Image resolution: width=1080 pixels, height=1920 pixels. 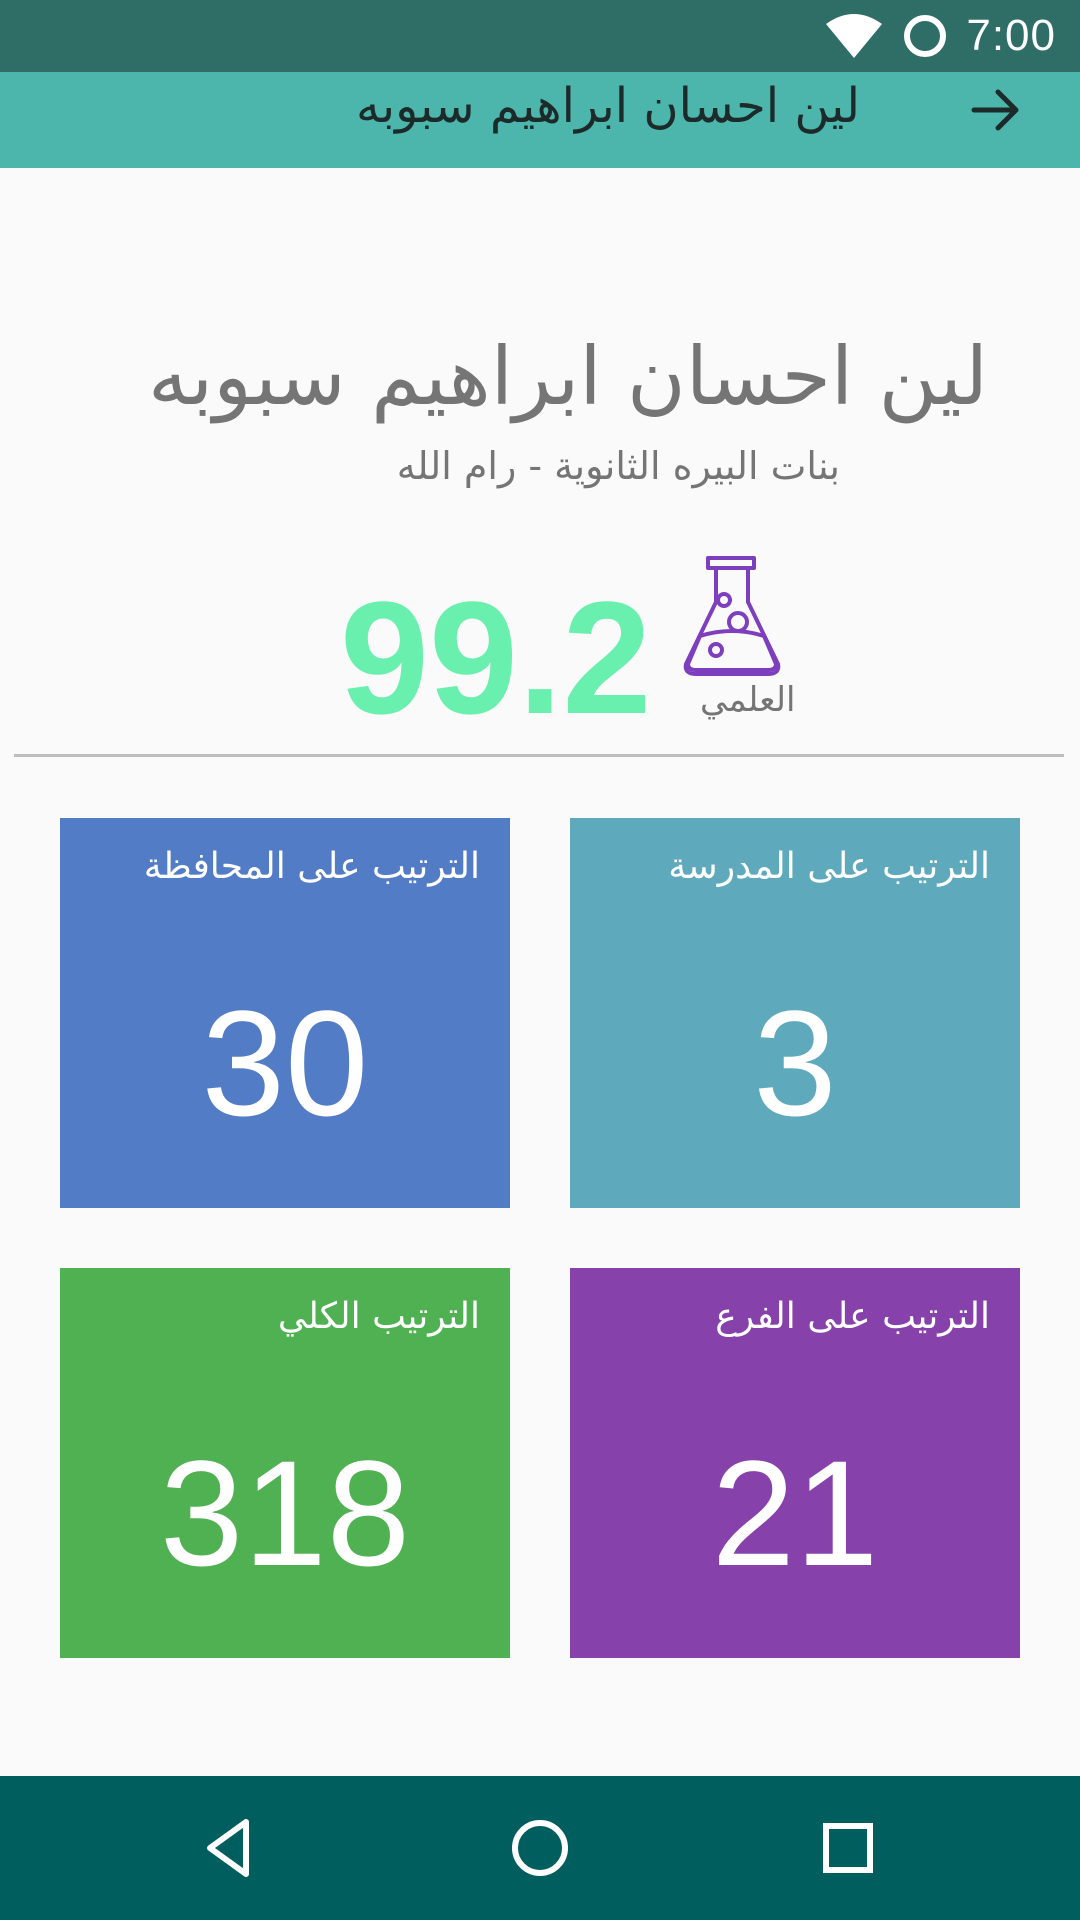 What do you see at coordinates (285, 1063) in the screenshot?
I see `tile-value: 30` at bounding box center [285, 1063].